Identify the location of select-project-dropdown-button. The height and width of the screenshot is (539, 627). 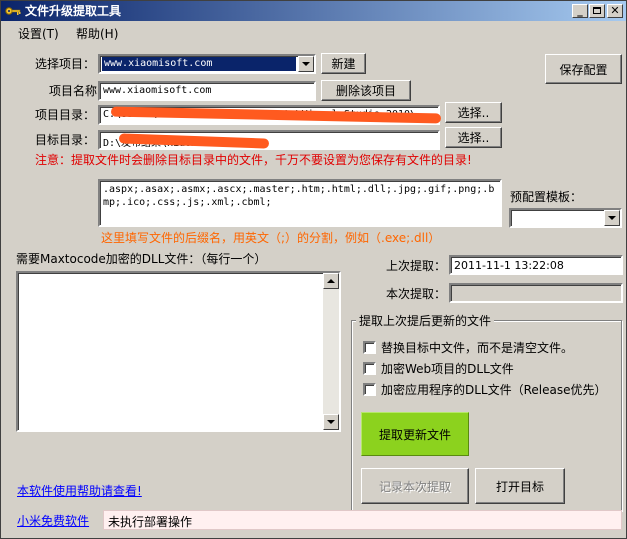
(306, 64).